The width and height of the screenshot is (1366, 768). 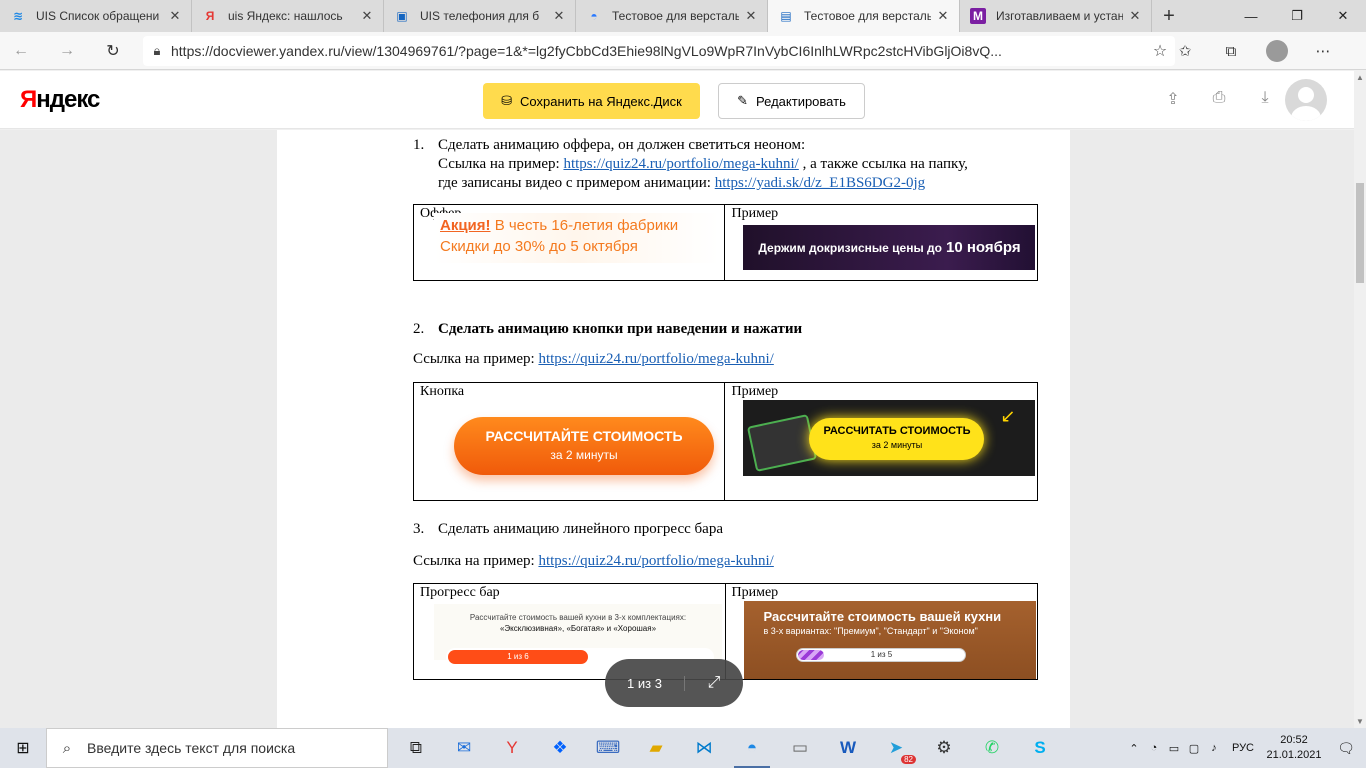 I want to click on scroll-up-icon: ▲, so click(x=1360, y=77).